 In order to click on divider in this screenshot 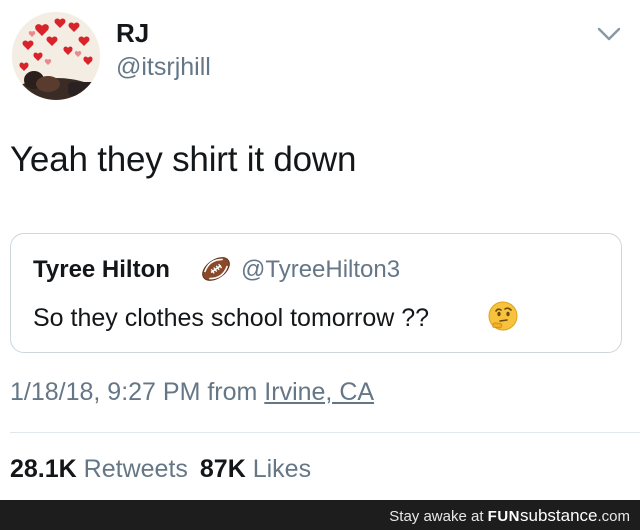, I will do `click(325, 432)`.